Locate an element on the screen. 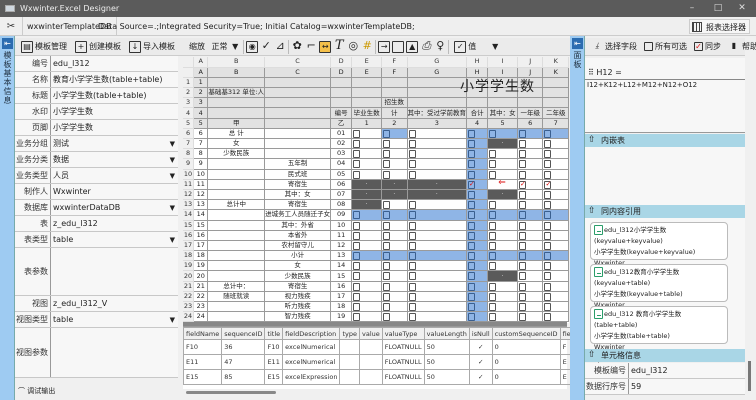 The width and height of the screenshot is (756, 400). value-select: ✓ 值 ▼ is located at coordinates (476, 47).